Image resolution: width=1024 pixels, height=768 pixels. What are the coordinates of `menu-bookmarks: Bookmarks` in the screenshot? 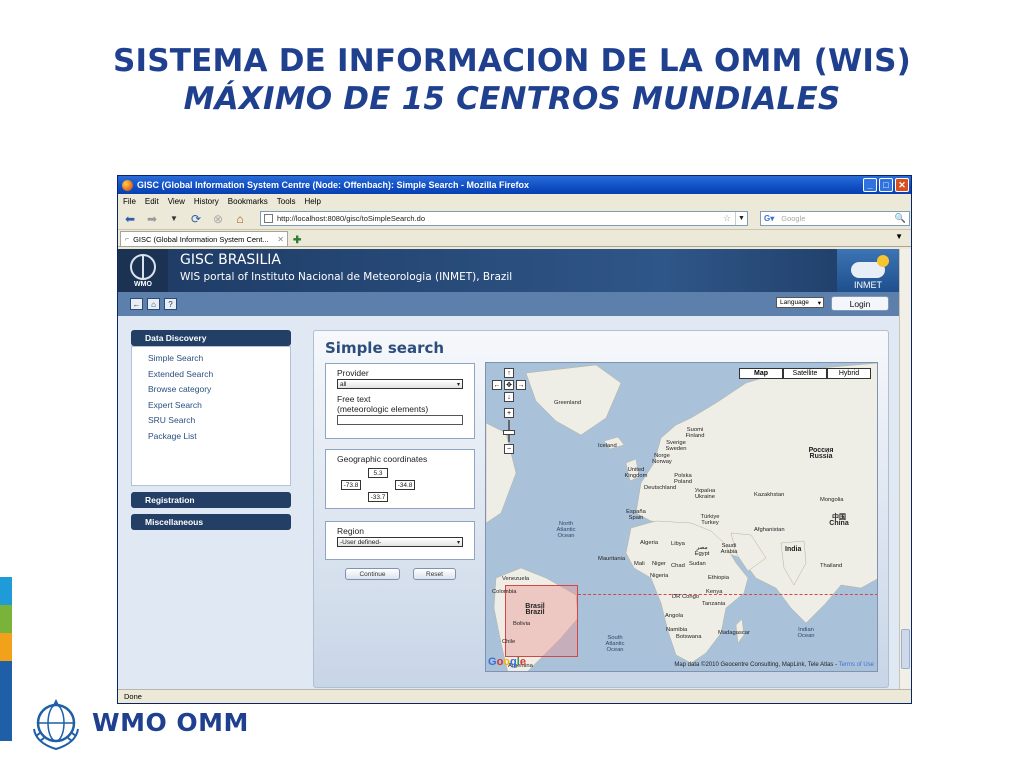 It's located at (248, 201).